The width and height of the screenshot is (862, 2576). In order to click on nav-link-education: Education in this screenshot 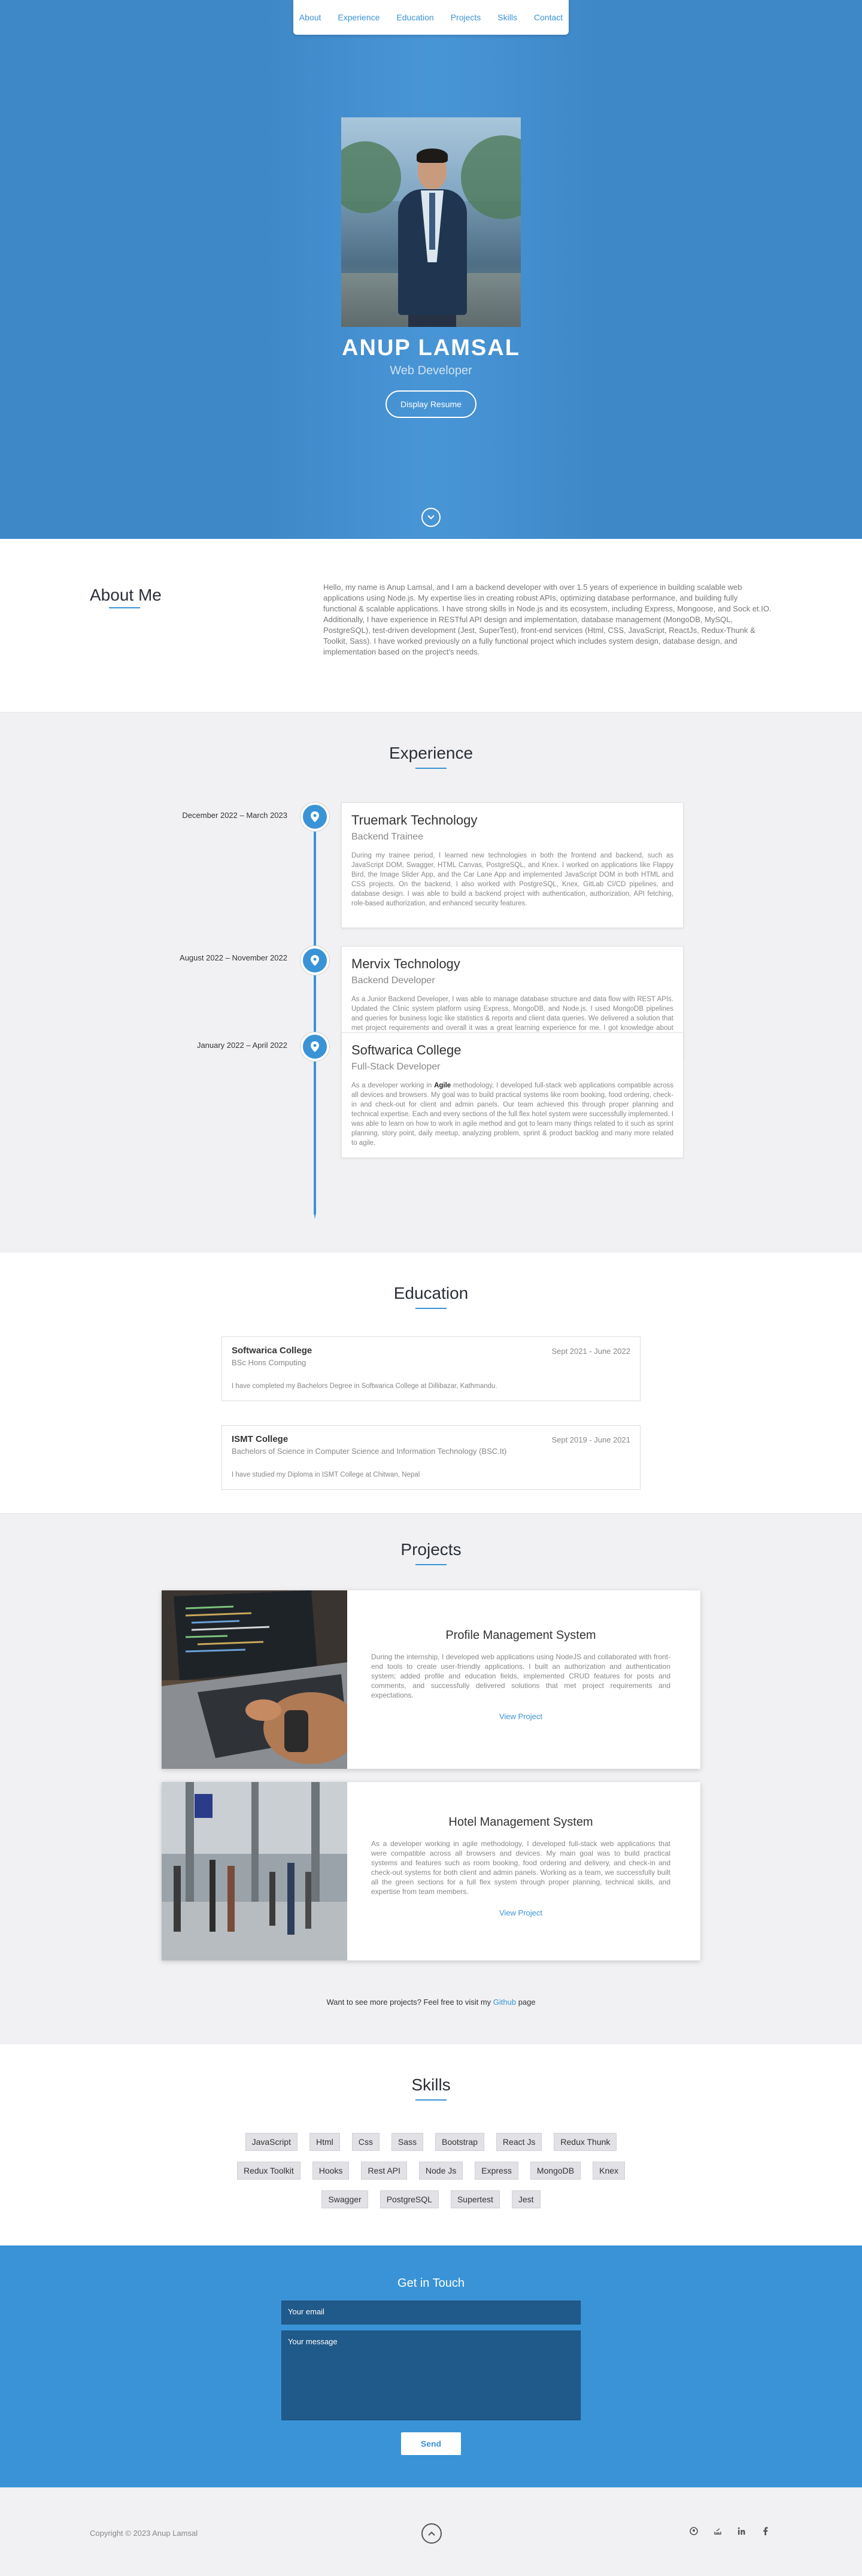, I will do `click(414, 17)`.